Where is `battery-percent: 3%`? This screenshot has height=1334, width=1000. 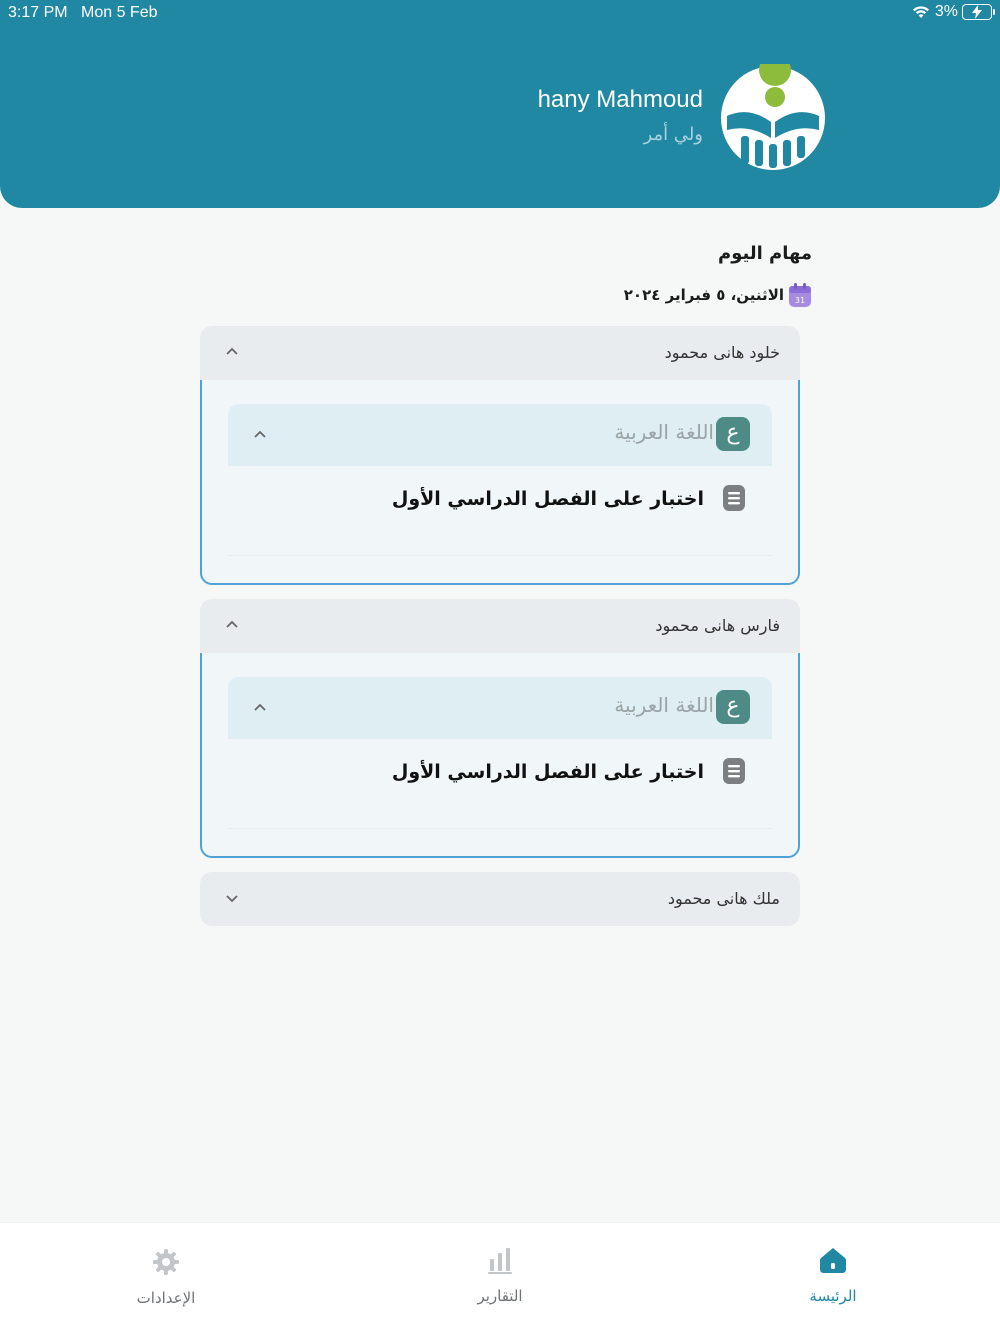
battery-percent: 3% is located at coordinates (946, 11).